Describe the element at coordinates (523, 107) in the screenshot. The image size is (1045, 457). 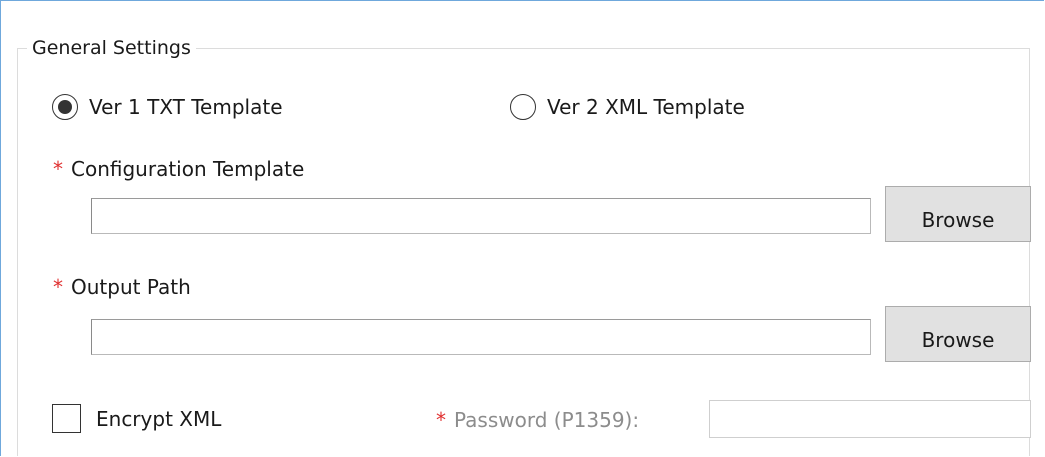
I see `radio-unselected-indicator` at that location.